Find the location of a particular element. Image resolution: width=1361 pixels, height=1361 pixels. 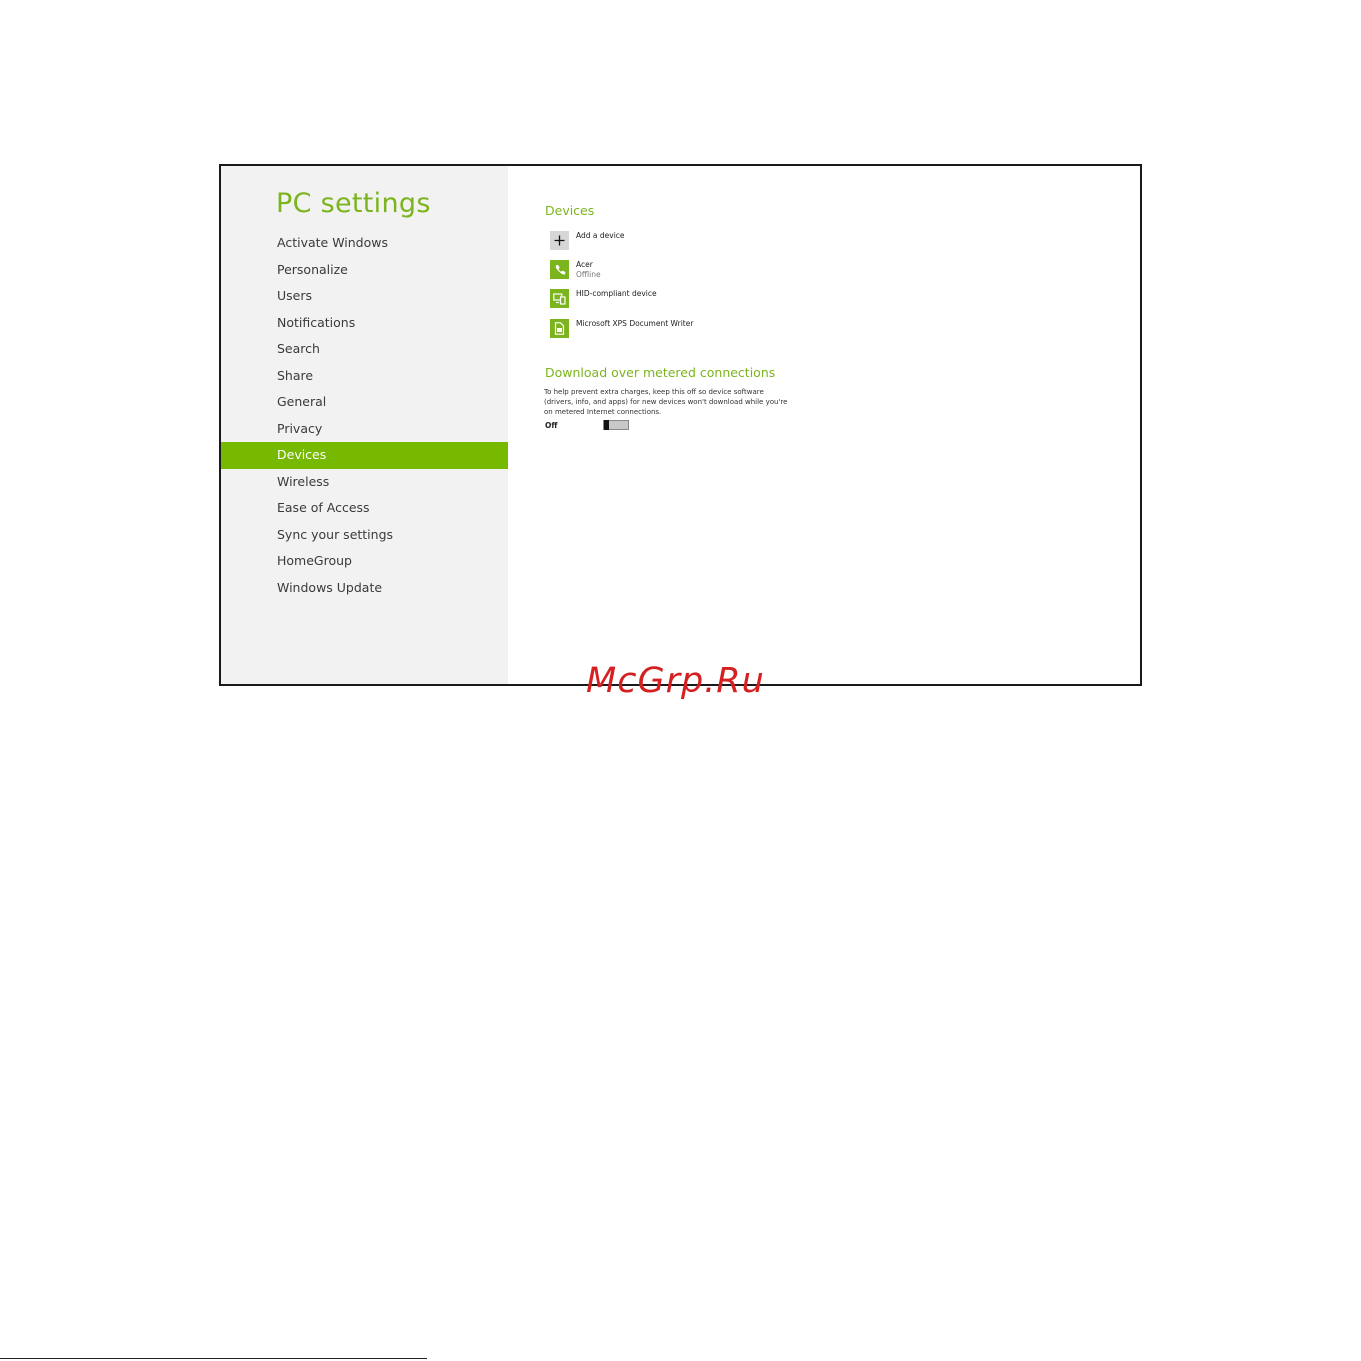

device-acer: Acer Offline is located at coordinates (575, 269).